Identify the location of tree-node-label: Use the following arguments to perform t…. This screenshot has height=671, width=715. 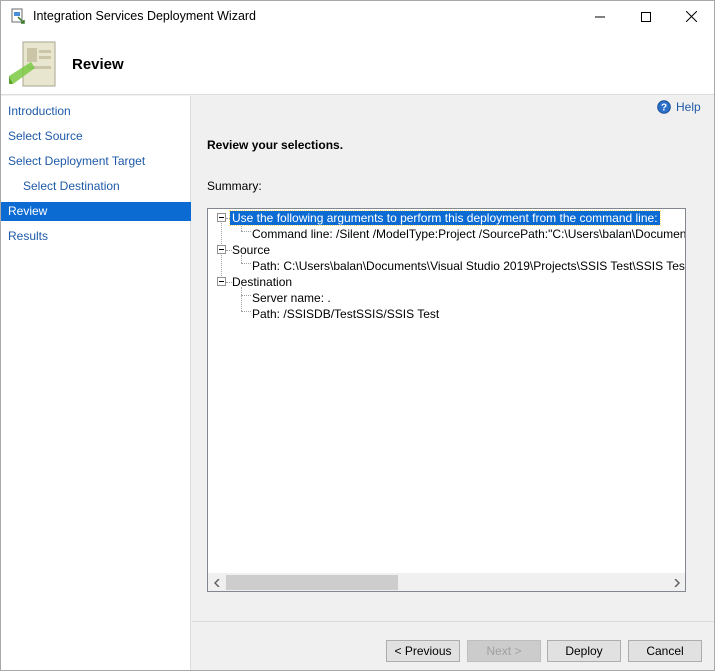
(445, 218).